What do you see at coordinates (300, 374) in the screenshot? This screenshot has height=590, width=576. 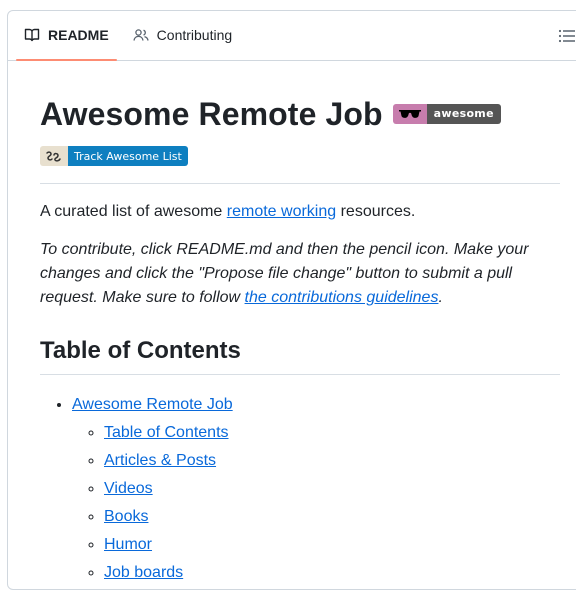 I see `toc-divider` at bounding box center [300, 374].